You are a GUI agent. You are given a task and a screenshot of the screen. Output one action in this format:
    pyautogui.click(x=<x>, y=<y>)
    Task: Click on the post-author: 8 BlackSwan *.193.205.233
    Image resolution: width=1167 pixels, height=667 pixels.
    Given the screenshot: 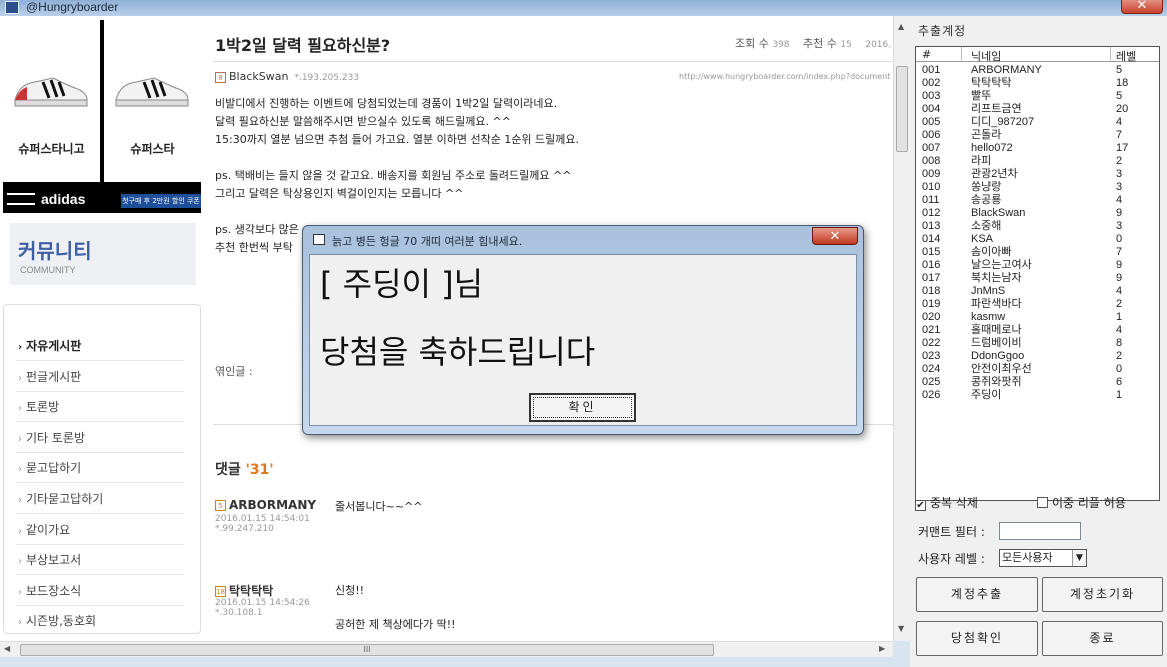 What is the action you would take?
    pyautogui.click(x=287, y=76)
    